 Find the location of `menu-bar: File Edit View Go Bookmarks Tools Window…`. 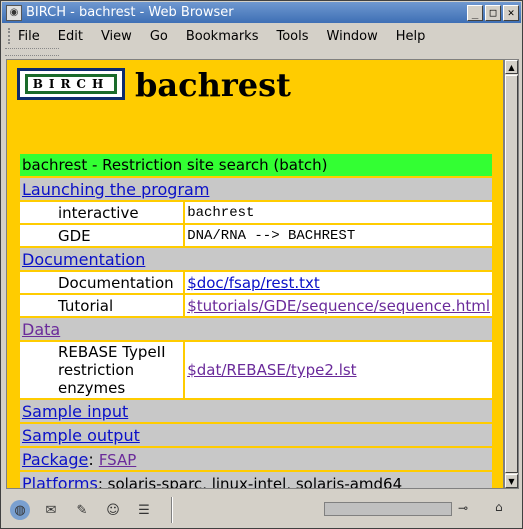

menu-bar: File Edit View Go Bookmarks Tools Window… is located at coordinates (261, 36).